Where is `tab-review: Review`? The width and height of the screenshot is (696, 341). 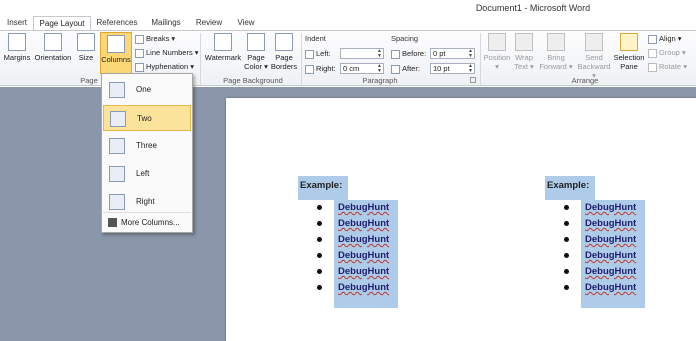
tab-review: Review is located at coordinates (209, 23).